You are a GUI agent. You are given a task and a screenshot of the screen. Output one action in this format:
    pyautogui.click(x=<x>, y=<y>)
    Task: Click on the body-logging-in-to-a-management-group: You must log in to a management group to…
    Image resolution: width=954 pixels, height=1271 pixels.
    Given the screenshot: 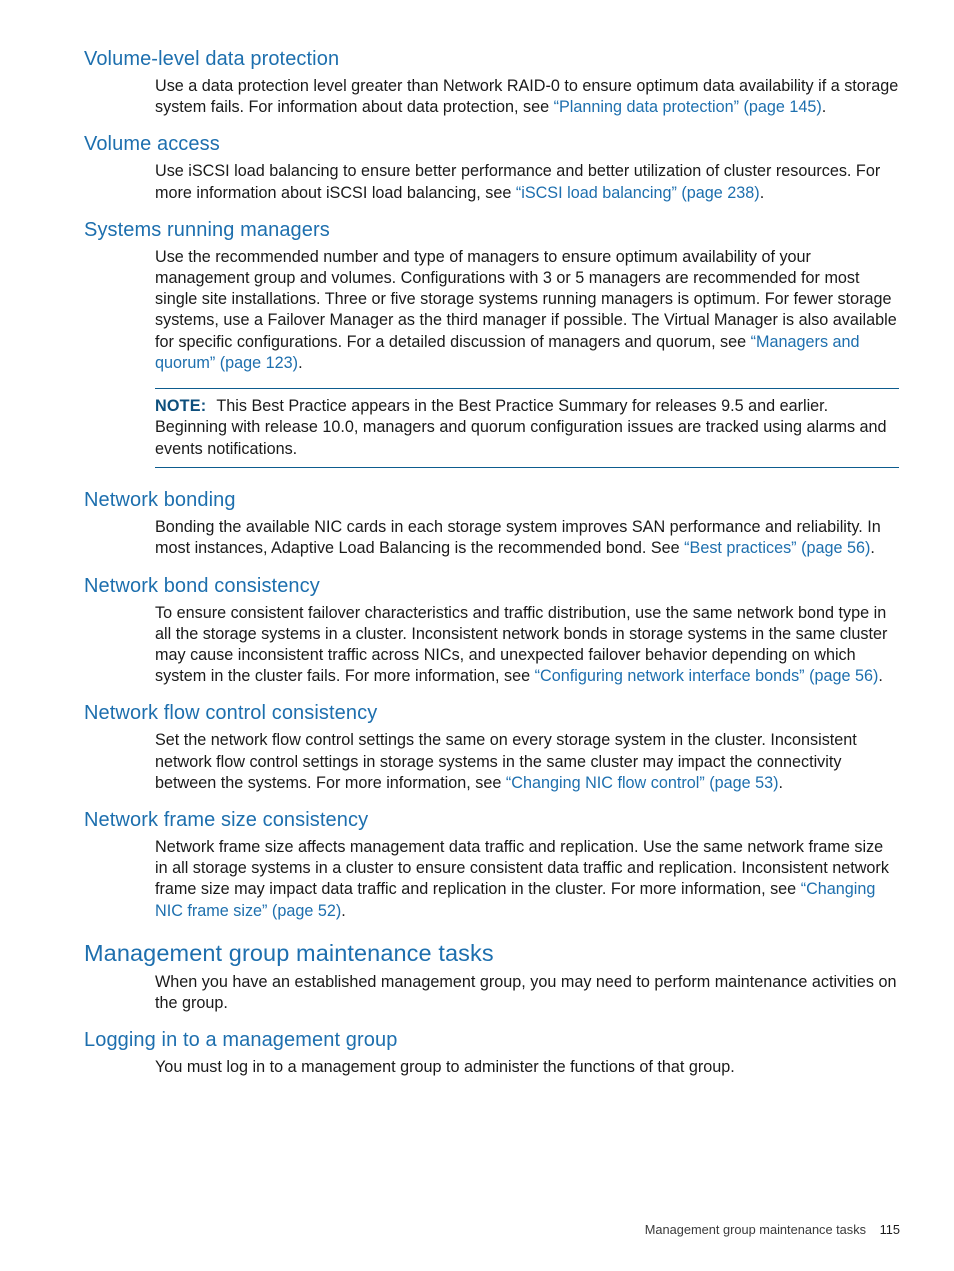 What is the action you would take?
    pyautogui.click(x=492, y=1065)
    